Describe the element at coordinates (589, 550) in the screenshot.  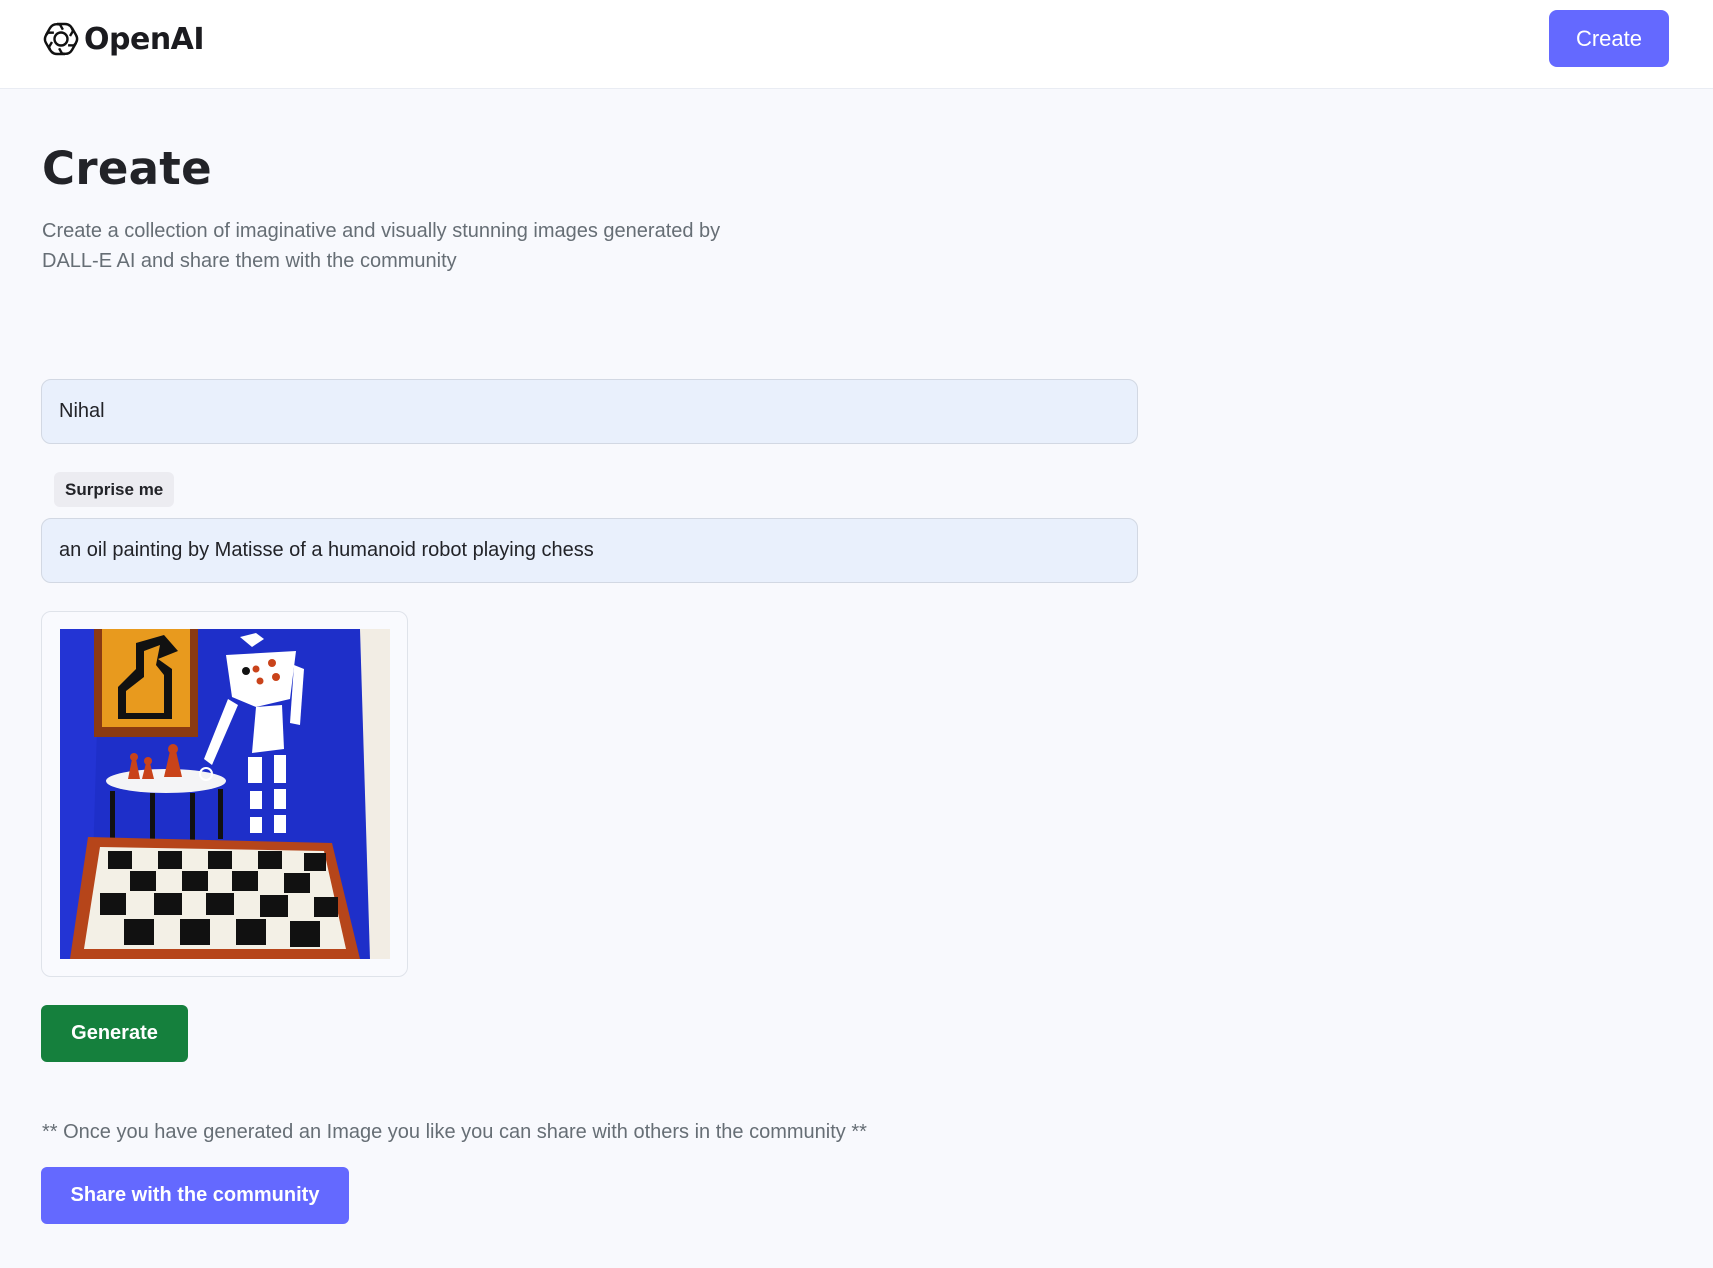
I see `prompt-input` at that location.